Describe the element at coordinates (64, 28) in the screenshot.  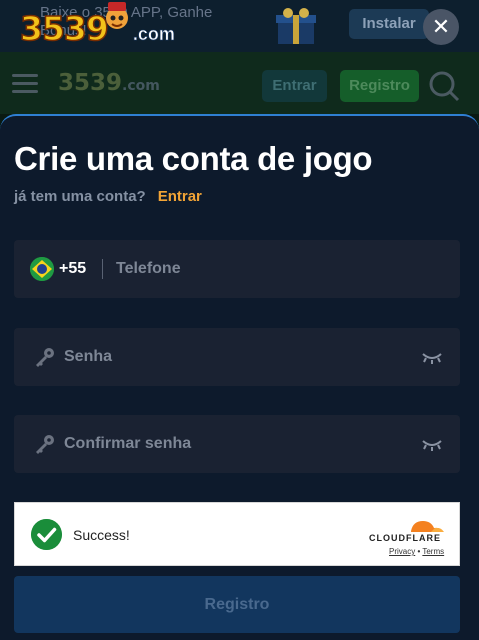
I see `logo-number: 3539` at that location.